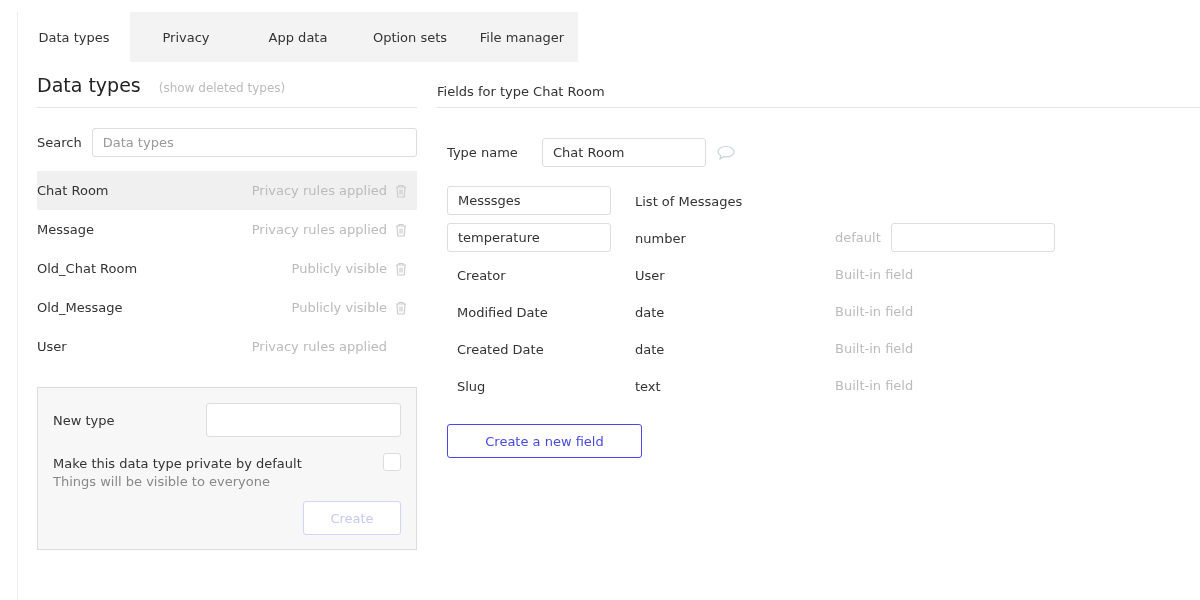 The image size is (1200, 600). What do you see at coordinates (500, 349) in the screenshot?
I see `field-name: Created Date` at bounding box center [500, 349].